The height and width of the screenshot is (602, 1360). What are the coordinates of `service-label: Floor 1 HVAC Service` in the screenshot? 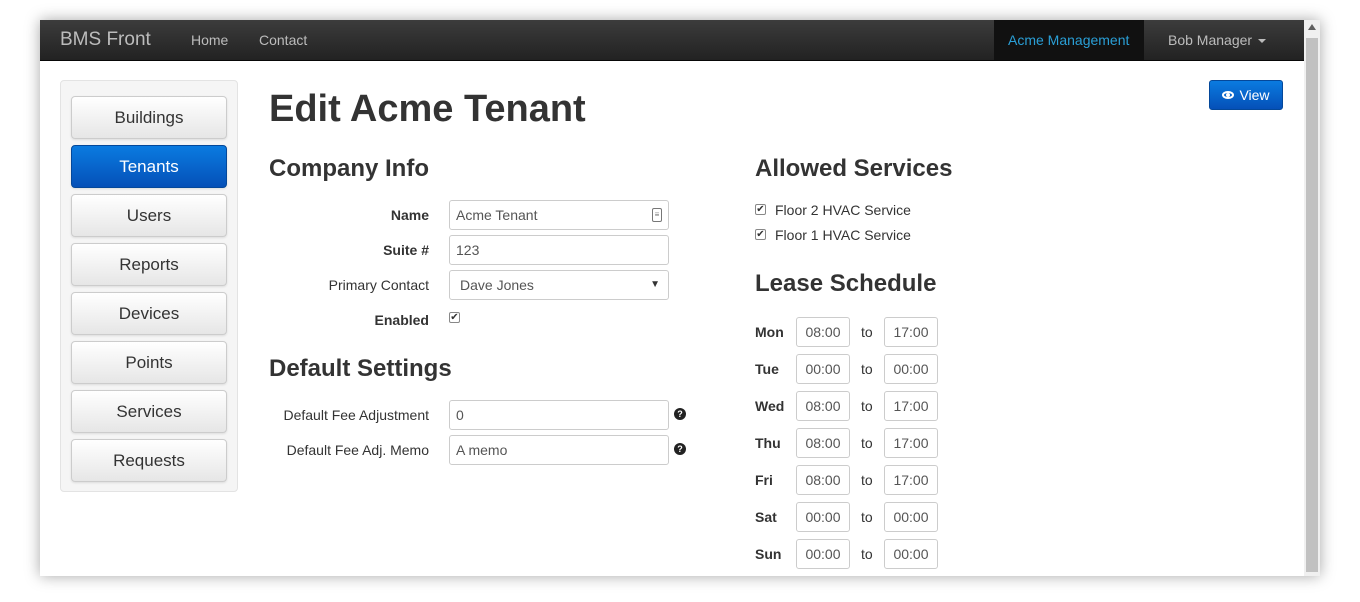 It's located at (843, 235).